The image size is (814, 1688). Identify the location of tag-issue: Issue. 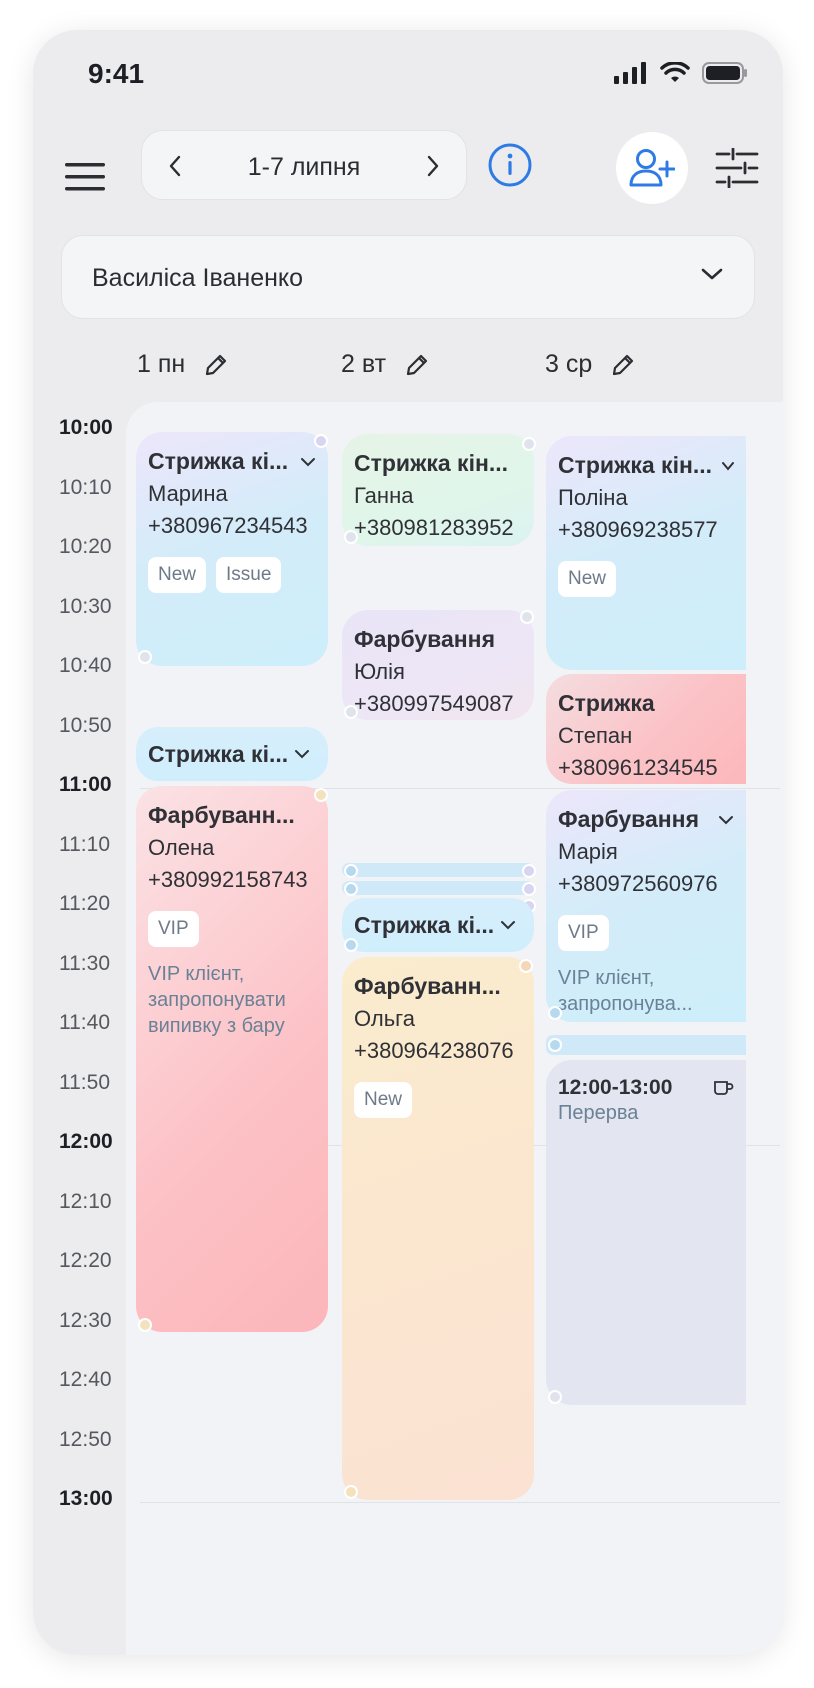
(249, 575).